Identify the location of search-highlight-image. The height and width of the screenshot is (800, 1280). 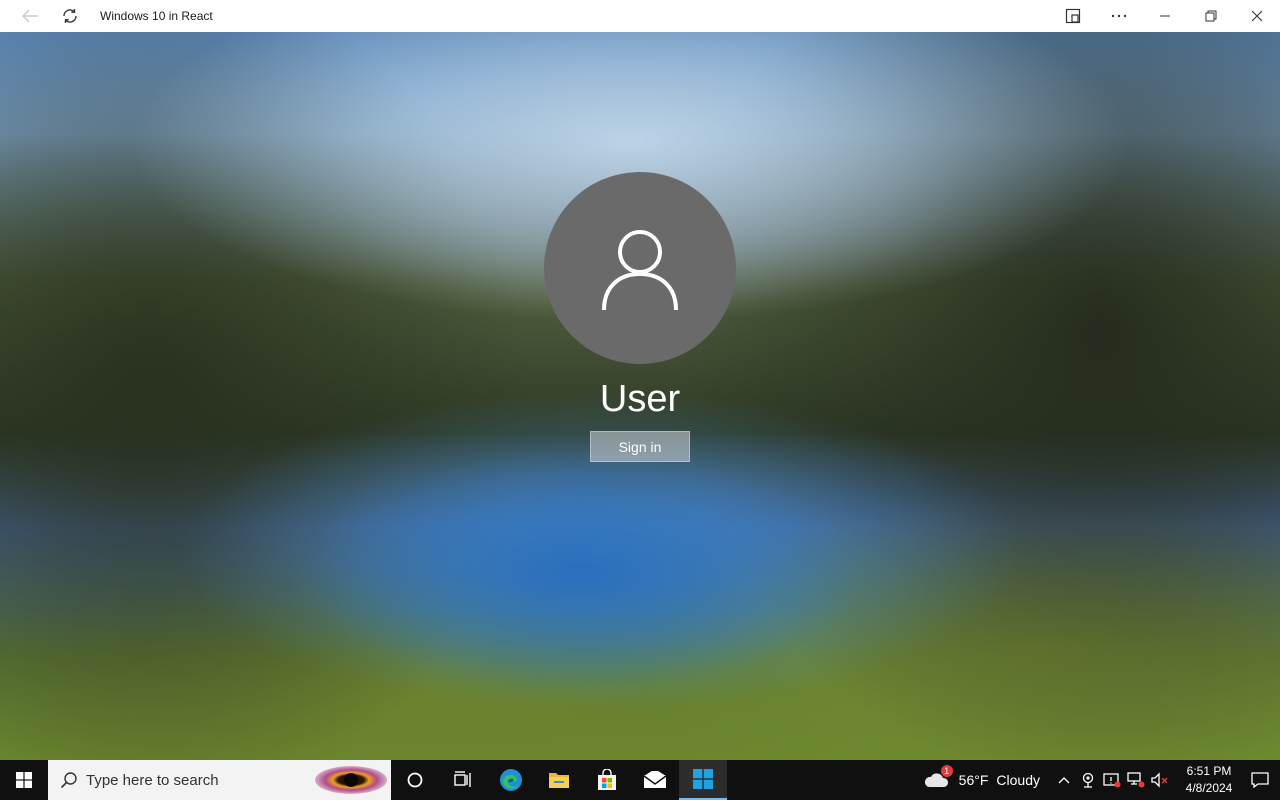
(351, 780).